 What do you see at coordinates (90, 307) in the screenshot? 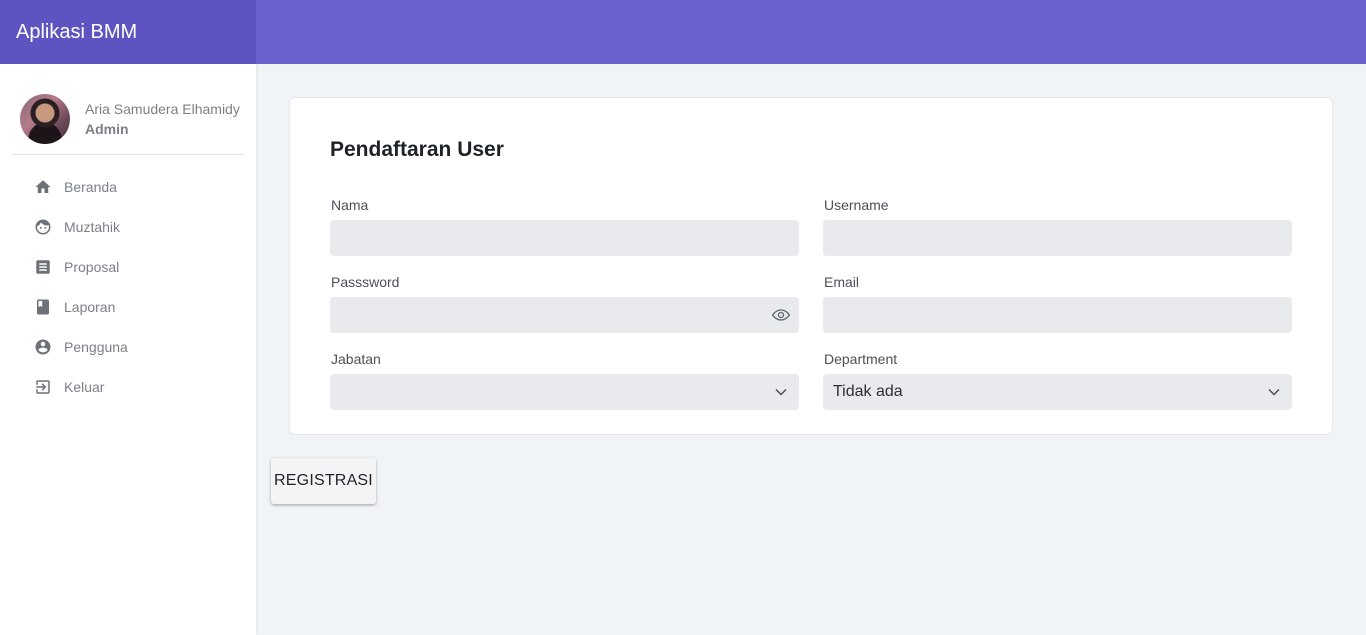
I see `sidebar-item-label: Laporan` at bounding box center [90, 307].